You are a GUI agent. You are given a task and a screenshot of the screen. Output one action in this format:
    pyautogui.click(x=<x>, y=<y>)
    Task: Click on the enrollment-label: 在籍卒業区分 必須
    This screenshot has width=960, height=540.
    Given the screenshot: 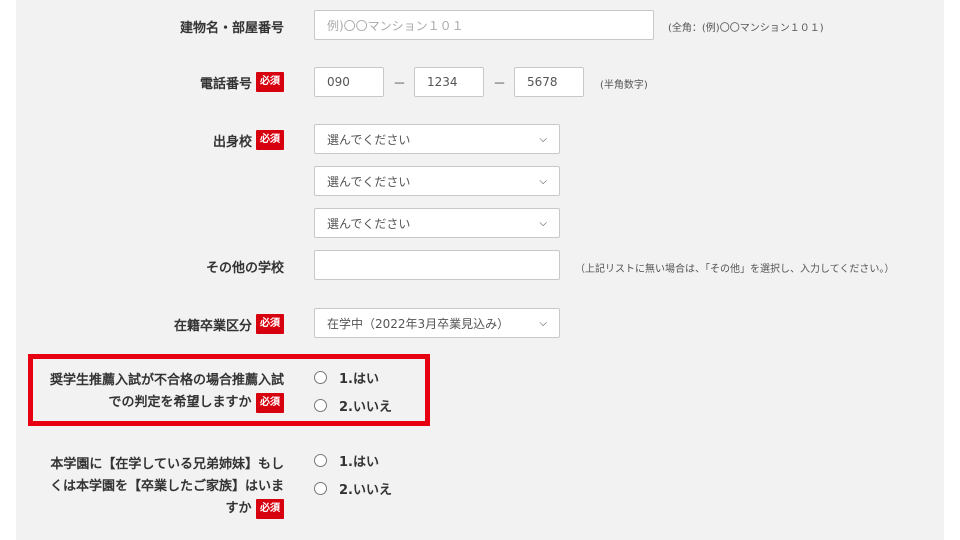 What is the action you would take?
    pyautogui.click(x=229, y=324)
    